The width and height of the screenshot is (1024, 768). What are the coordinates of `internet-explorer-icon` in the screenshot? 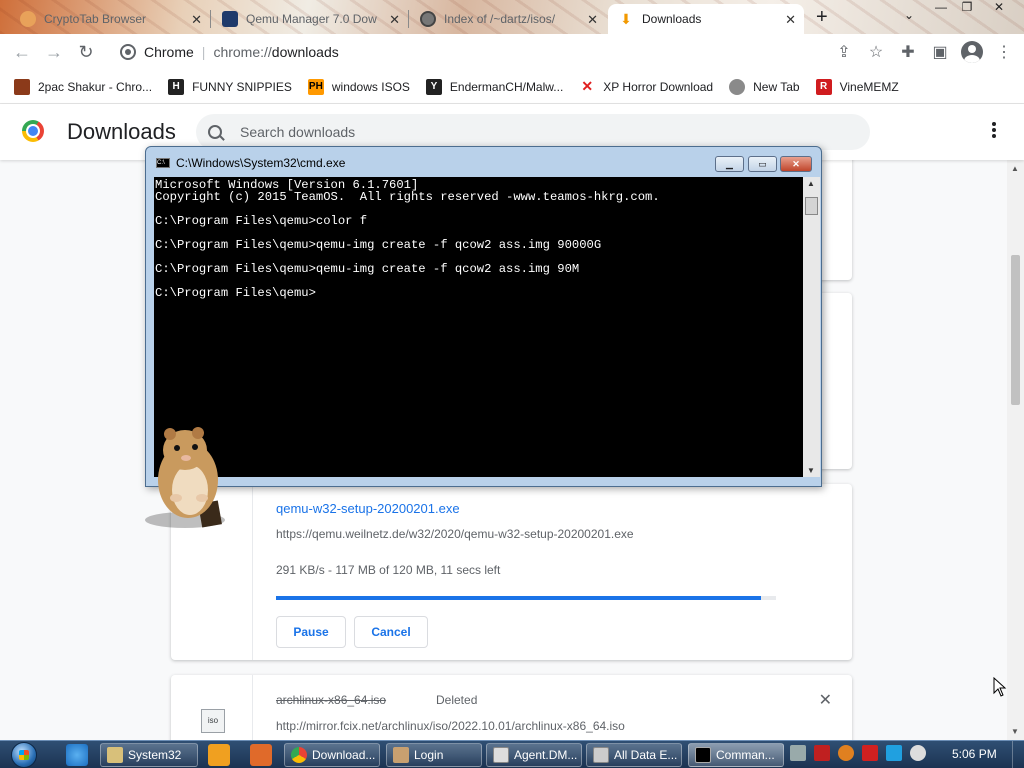 It's located at (77, 755).